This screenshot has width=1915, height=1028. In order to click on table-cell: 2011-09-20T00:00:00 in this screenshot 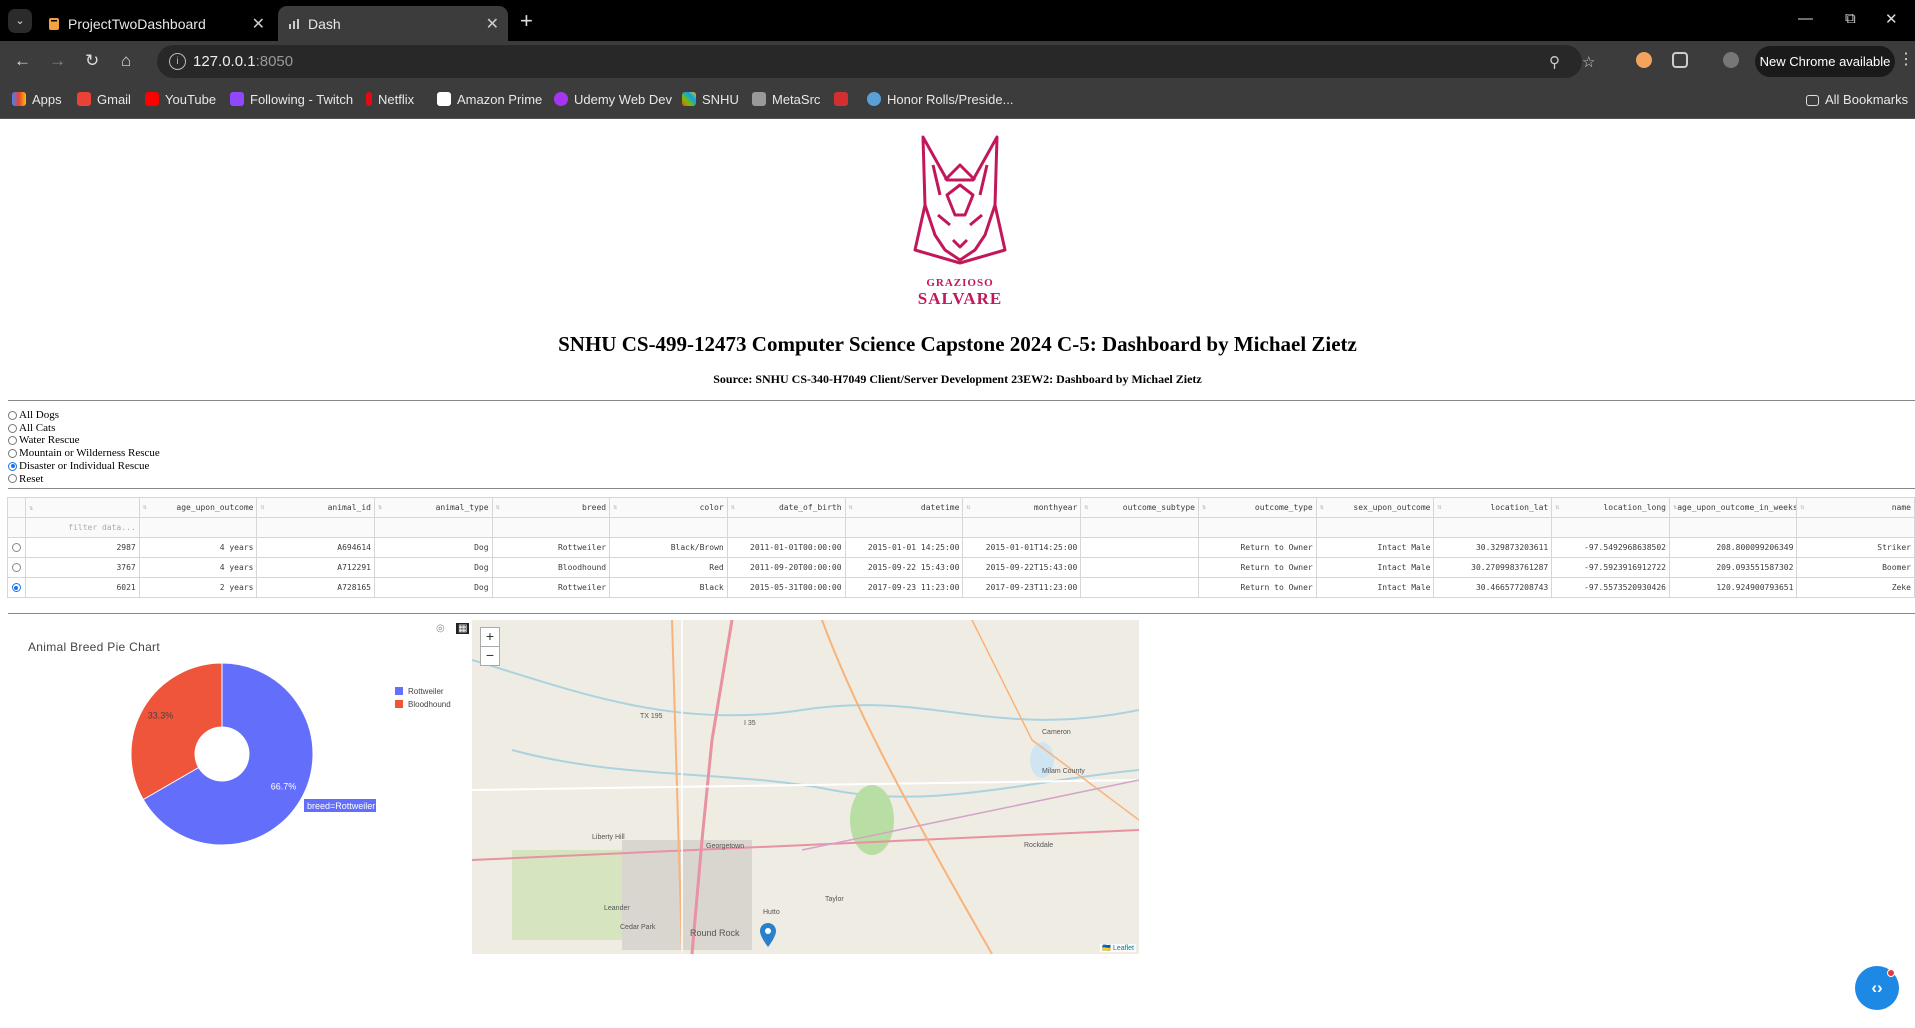, I will do `click(786, 567)`.